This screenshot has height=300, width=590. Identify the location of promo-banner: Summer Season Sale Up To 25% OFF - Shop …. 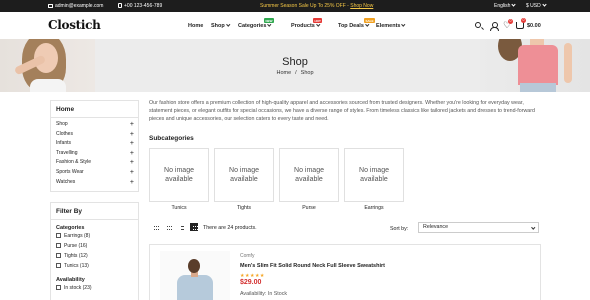
(317, 6).